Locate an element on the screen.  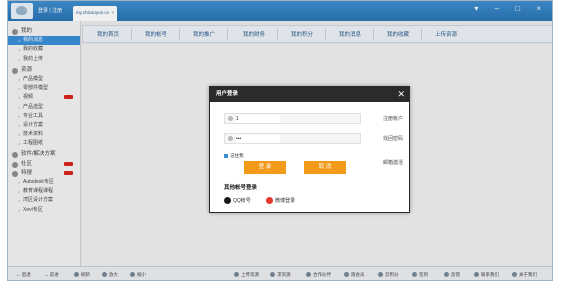
qq-icon is located at coordinates (227, 200).